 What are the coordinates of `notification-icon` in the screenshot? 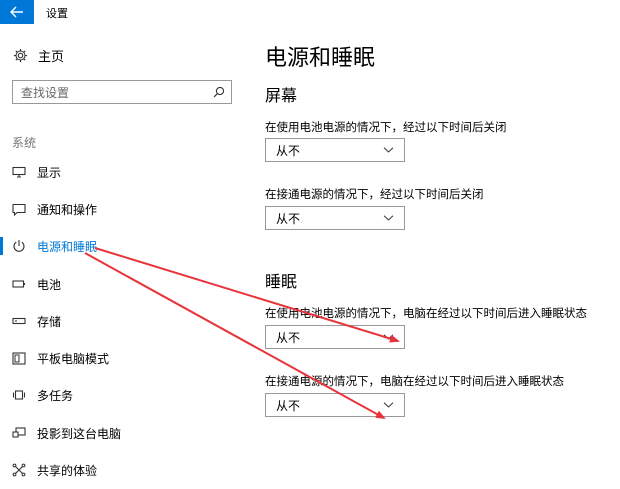 It's located at (19, 209).